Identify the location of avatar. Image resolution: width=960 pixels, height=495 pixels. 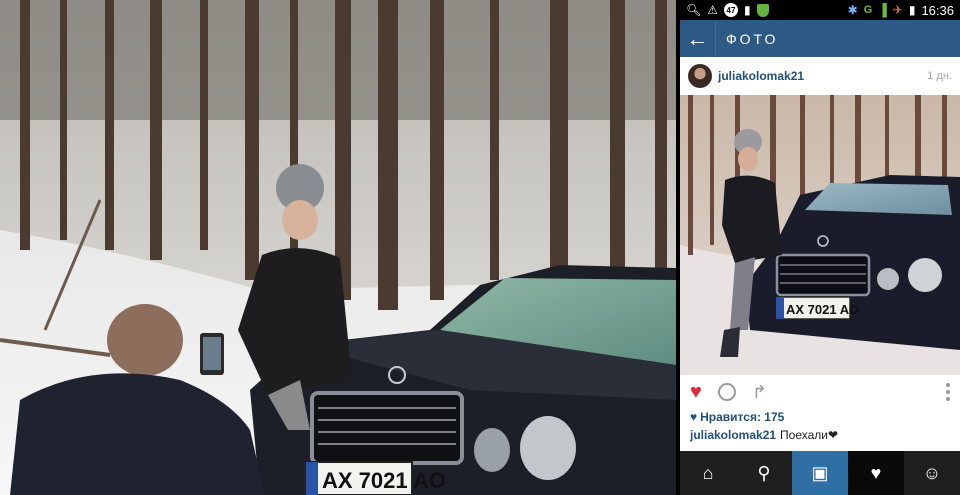
(700, 76).